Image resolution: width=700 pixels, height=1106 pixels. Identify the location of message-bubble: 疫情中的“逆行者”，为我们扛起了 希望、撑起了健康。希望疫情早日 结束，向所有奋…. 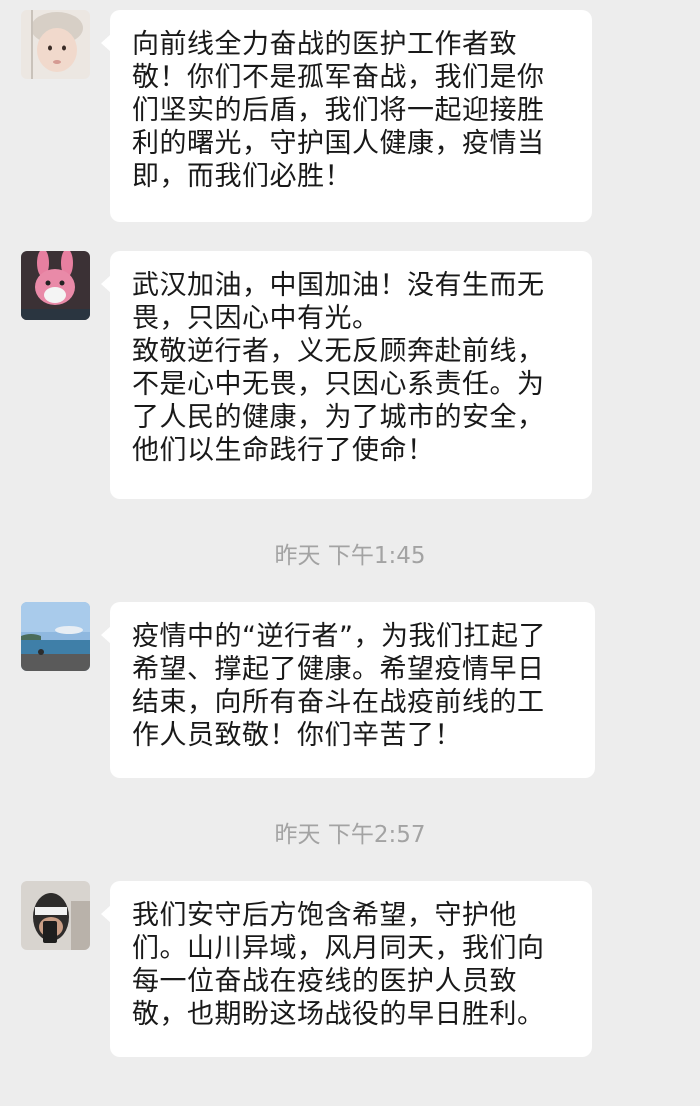
(348, 690).